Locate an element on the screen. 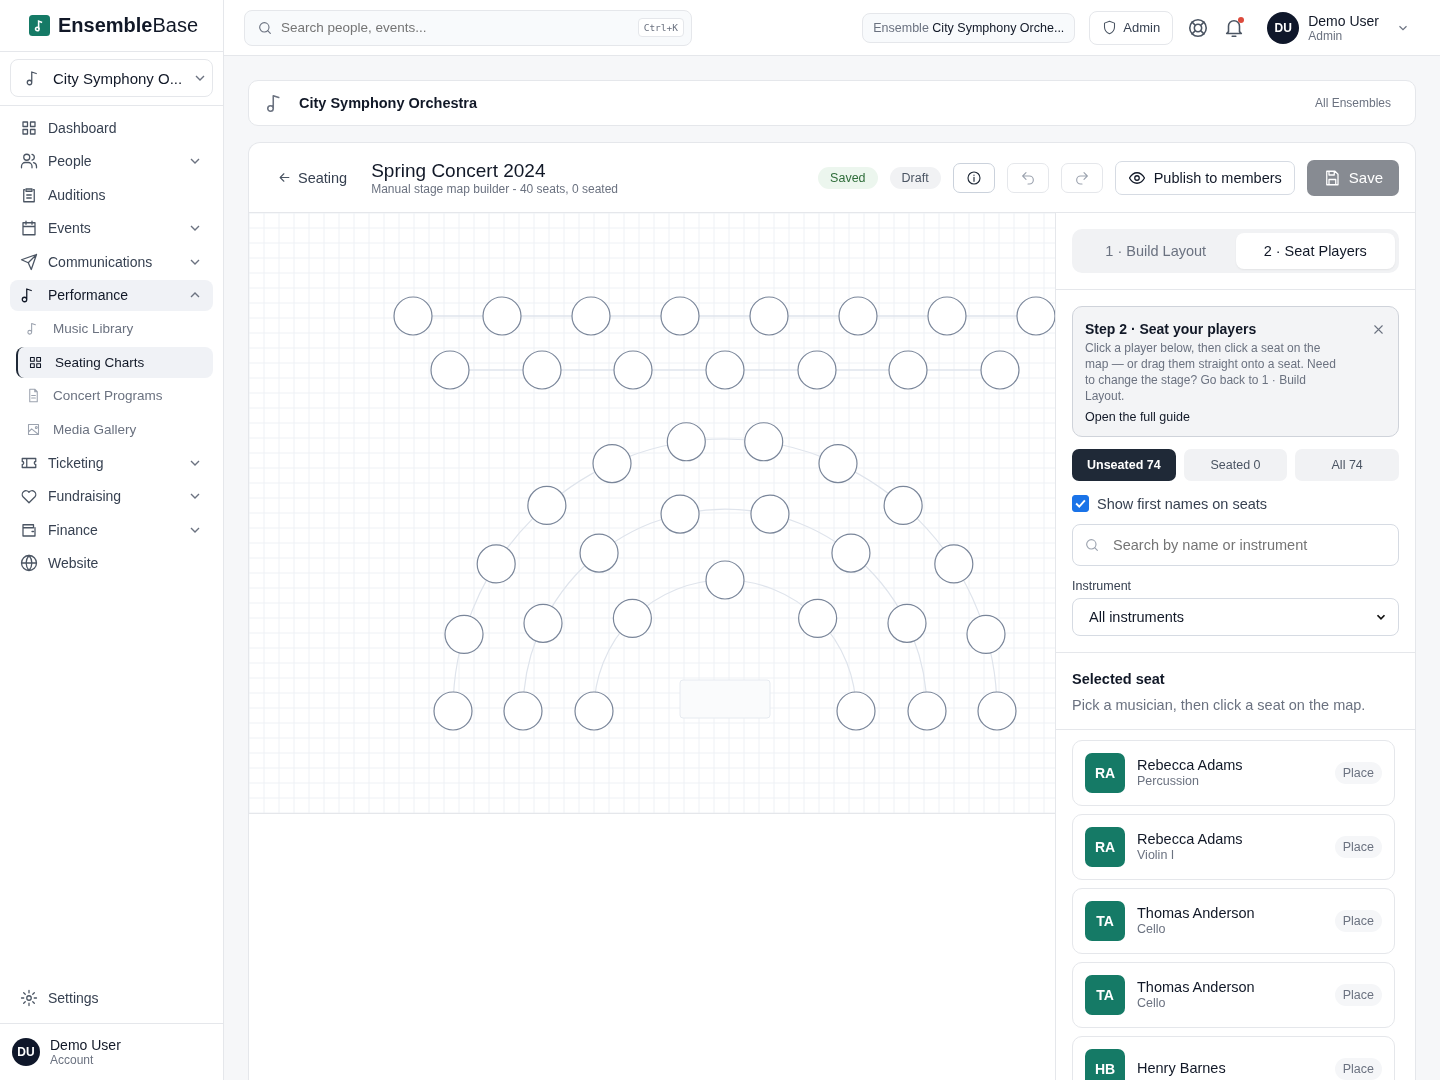 This screenshot has height=1080, width=1440. shield-icon is located at coordinates (1110, 27).